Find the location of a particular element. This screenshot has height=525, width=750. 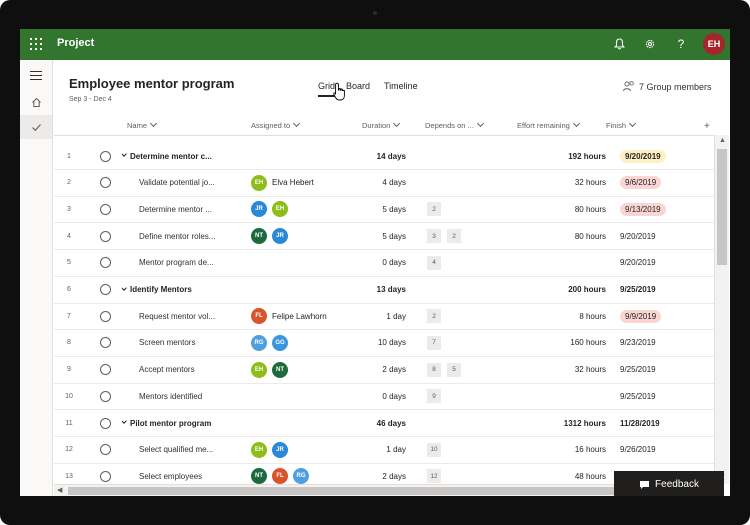

assignee-avatar: RG is located at coordinates (301, 476).